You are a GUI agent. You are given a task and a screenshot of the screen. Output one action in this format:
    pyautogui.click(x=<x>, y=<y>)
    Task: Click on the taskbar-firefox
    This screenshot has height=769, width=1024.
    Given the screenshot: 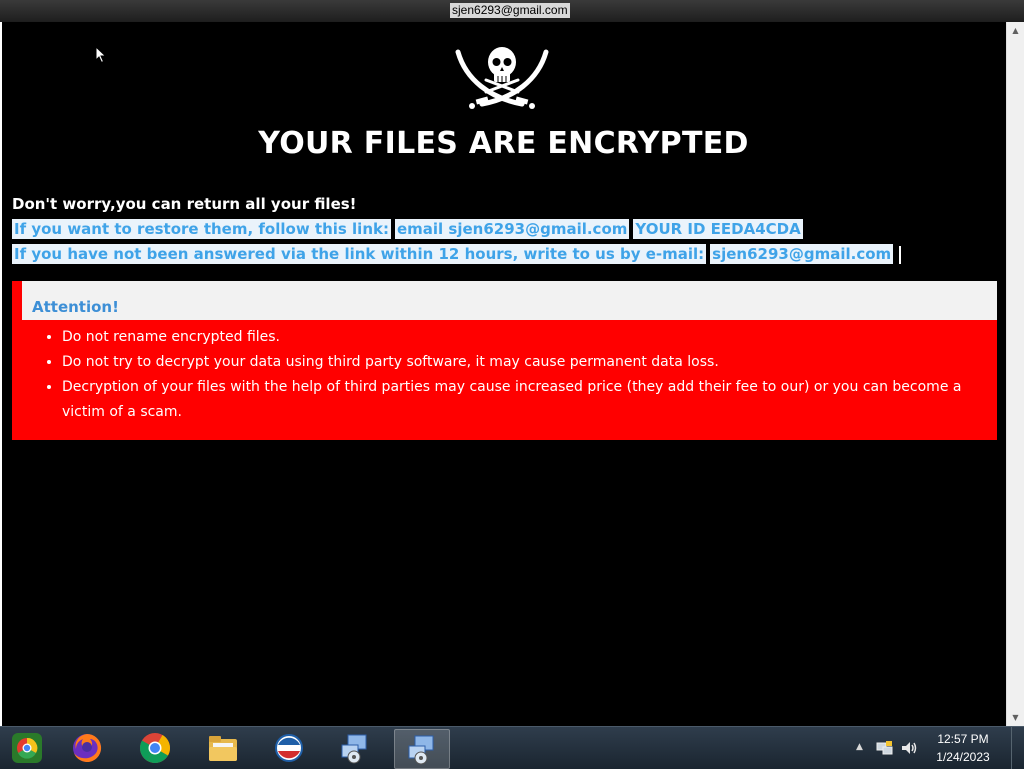 What is the action you would take?
    pyautogui.click(x=87, y=748)
    